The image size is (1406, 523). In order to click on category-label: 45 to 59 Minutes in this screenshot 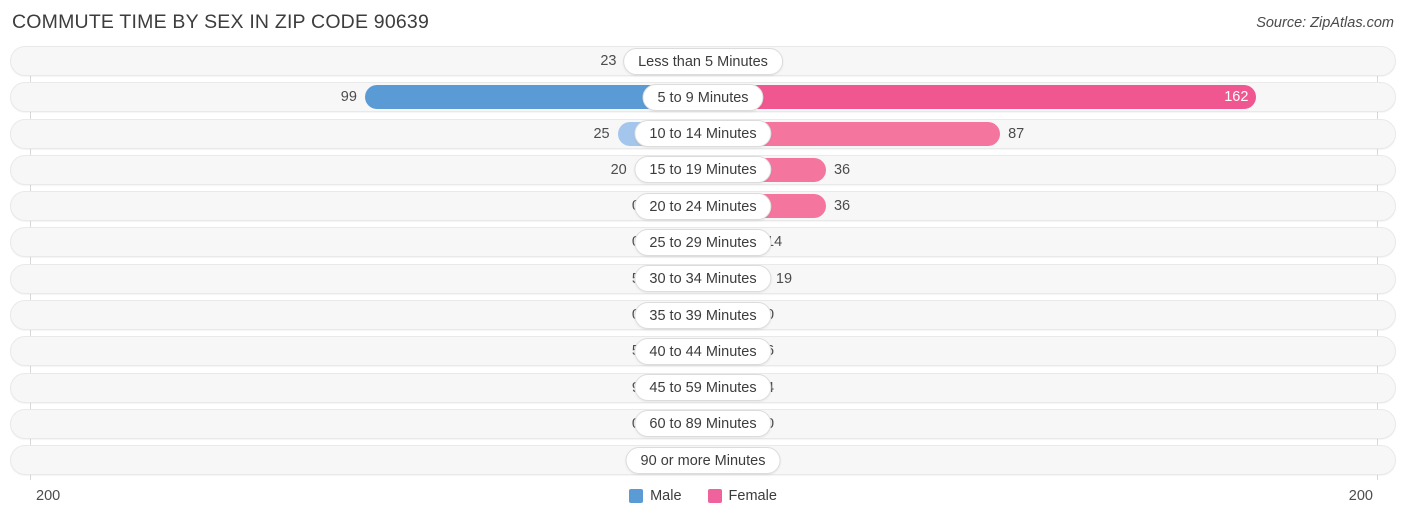, I will do `click(703, 388)`.